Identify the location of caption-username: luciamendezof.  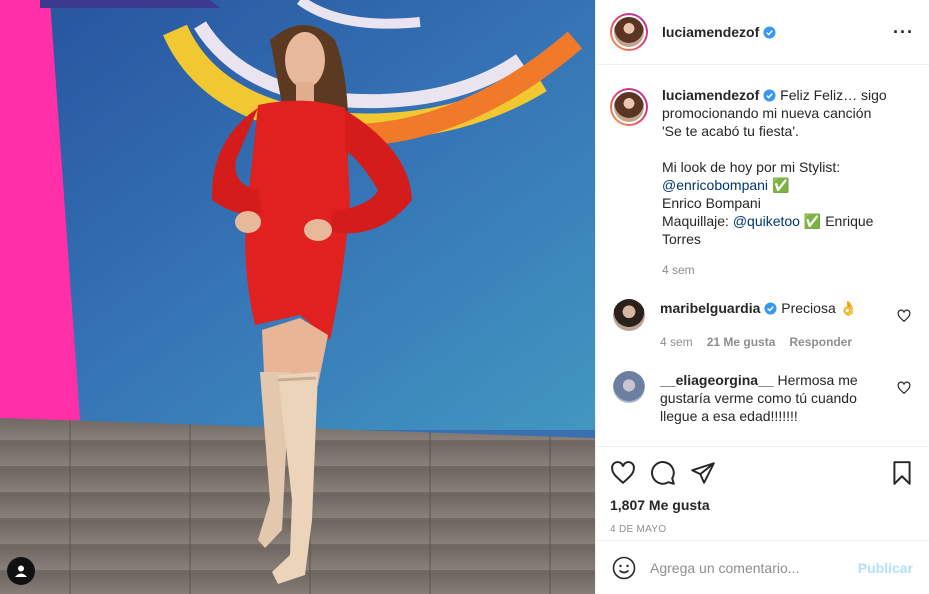
(710, 95).